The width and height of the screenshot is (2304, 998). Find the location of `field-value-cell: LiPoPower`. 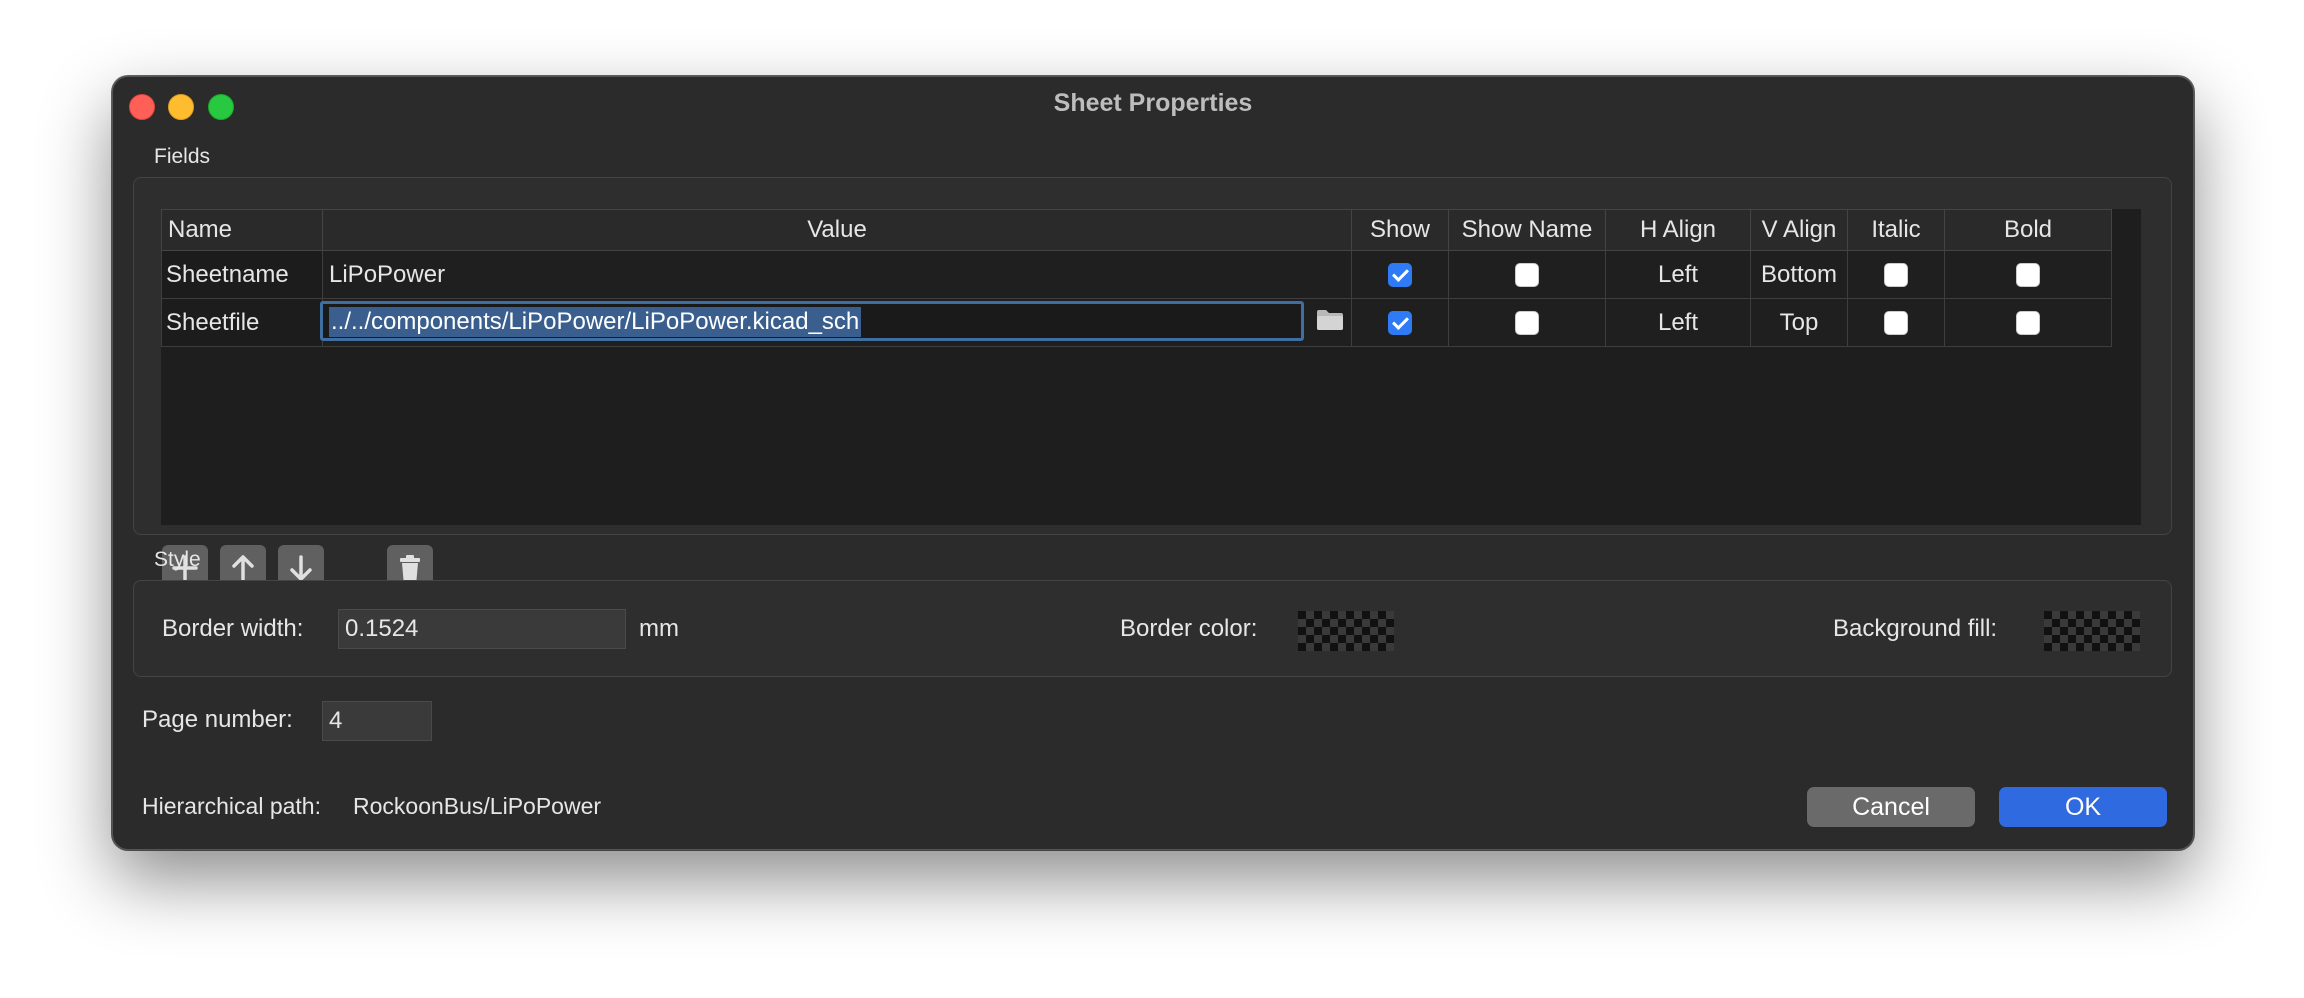

field-value-cell: LiPoPower is located at coordinates (837, 274).